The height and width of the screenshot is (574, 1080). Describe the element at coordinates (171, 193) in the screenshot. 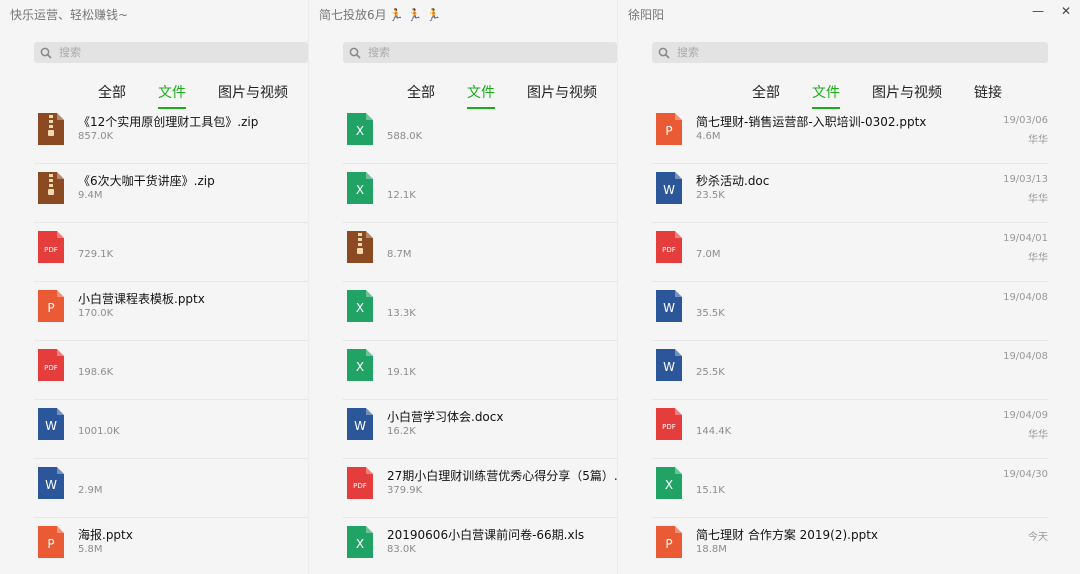

I see `file-item: 《6次大咖干货讲座》.zip 9.4M` at that location.